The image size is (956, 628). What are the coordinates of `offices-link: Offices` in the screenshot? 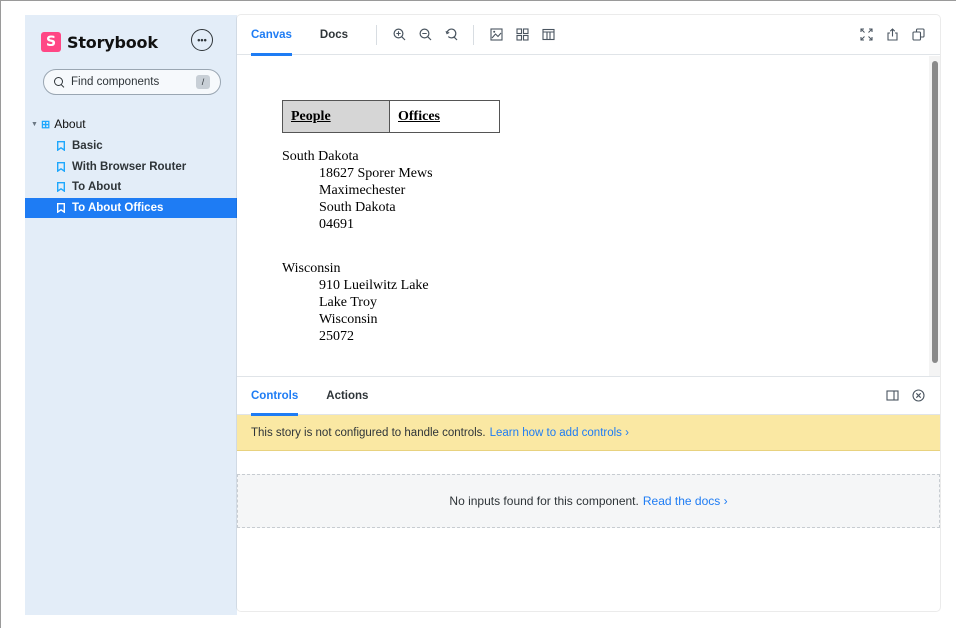 It's located at (445, 116).